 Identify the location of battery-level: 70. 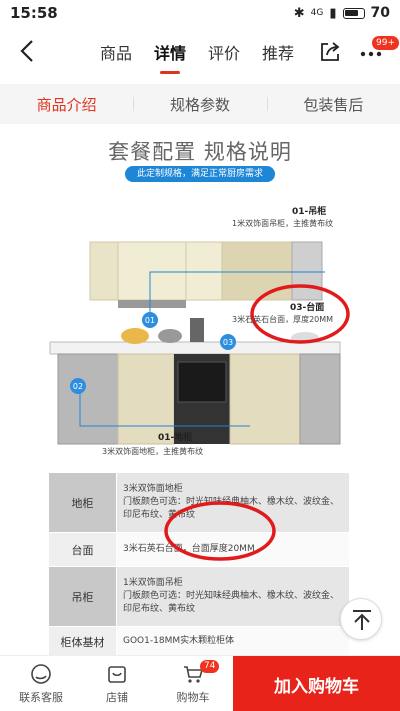
(380, 13).